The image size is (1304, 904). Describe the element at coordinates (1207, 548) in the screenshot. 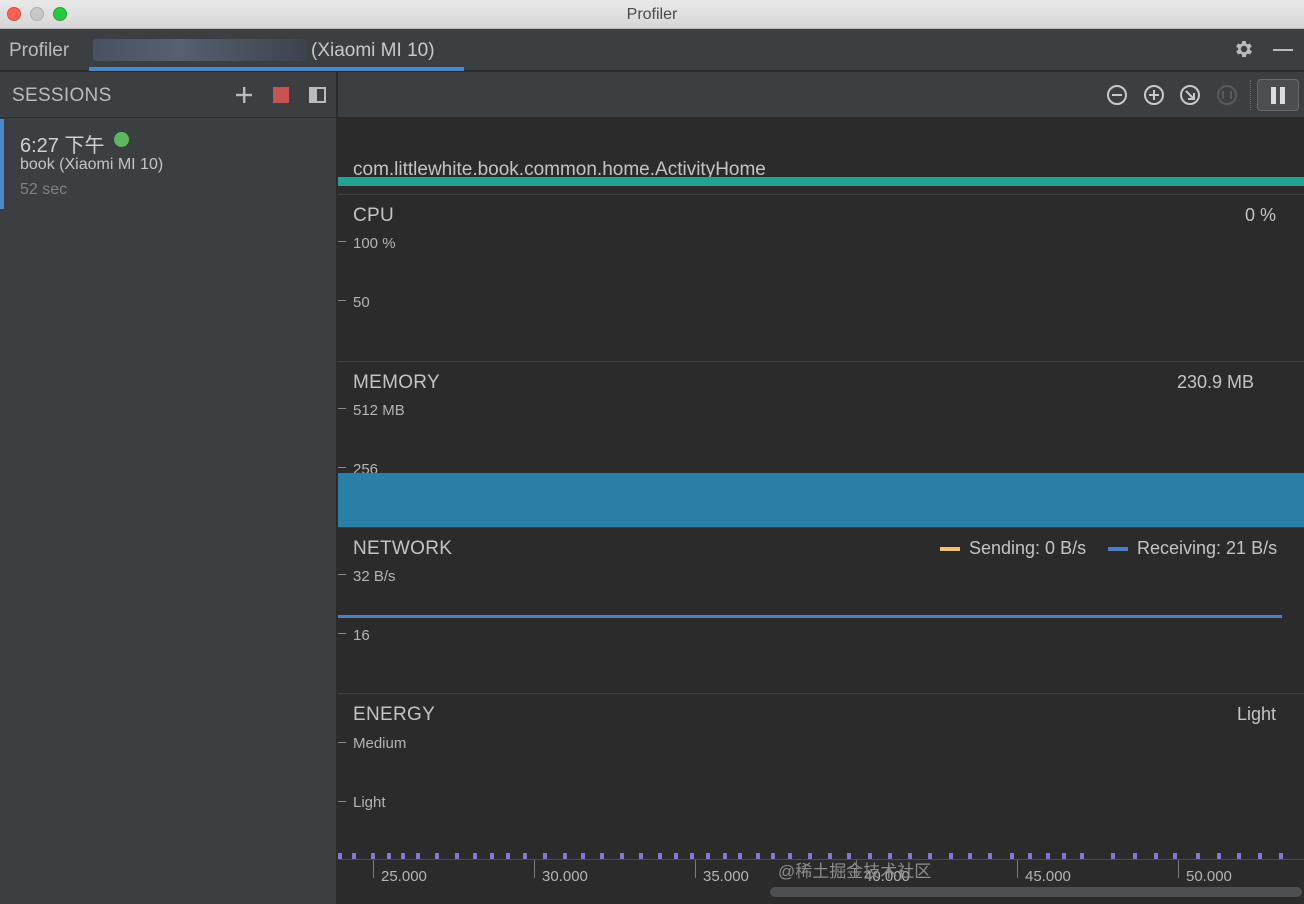

I see `receiving-legend-label: Receiving: 21 B/s` at that location.